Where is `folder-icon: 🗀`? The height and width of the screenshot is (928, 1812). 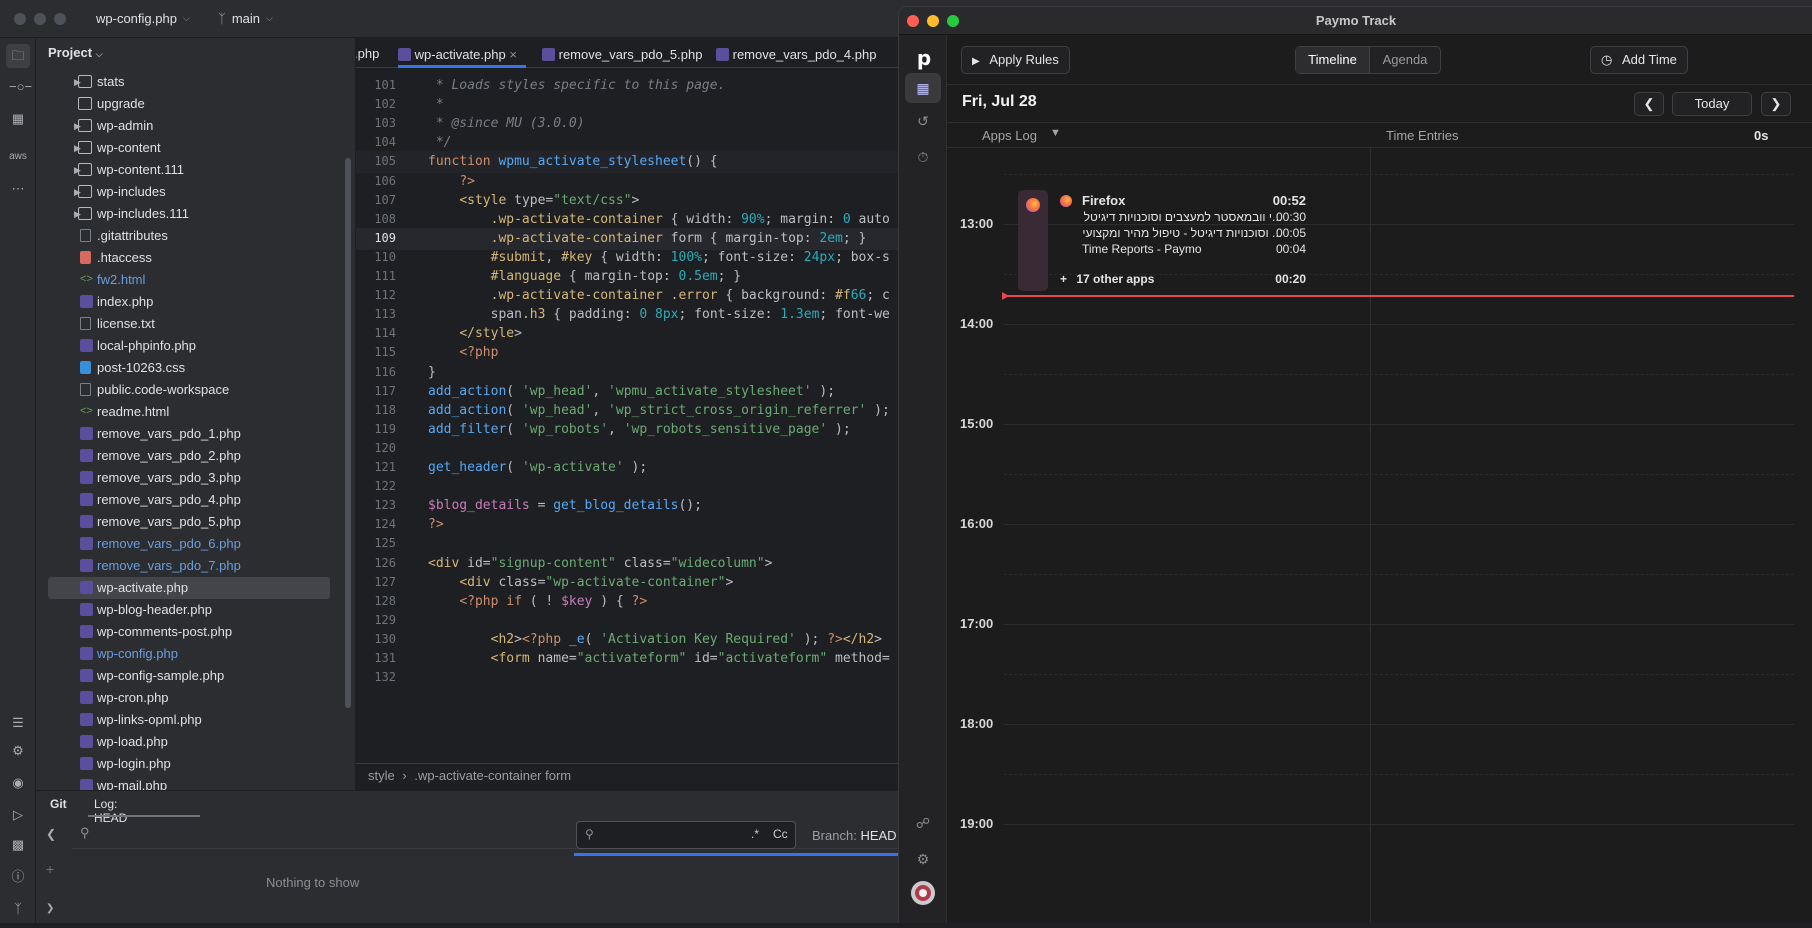 folder-icon: 🗀 is located at coordinates (18, 56).